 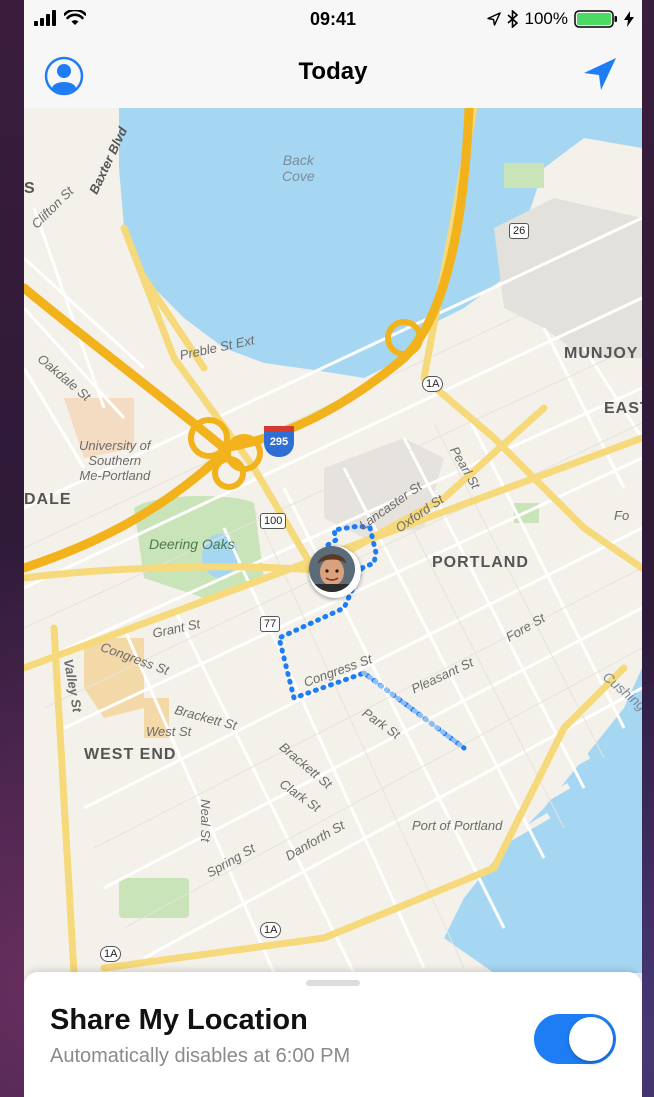 I want to click on map-label-port-of-portland: Port of Portland, so click(x=457, y=825).